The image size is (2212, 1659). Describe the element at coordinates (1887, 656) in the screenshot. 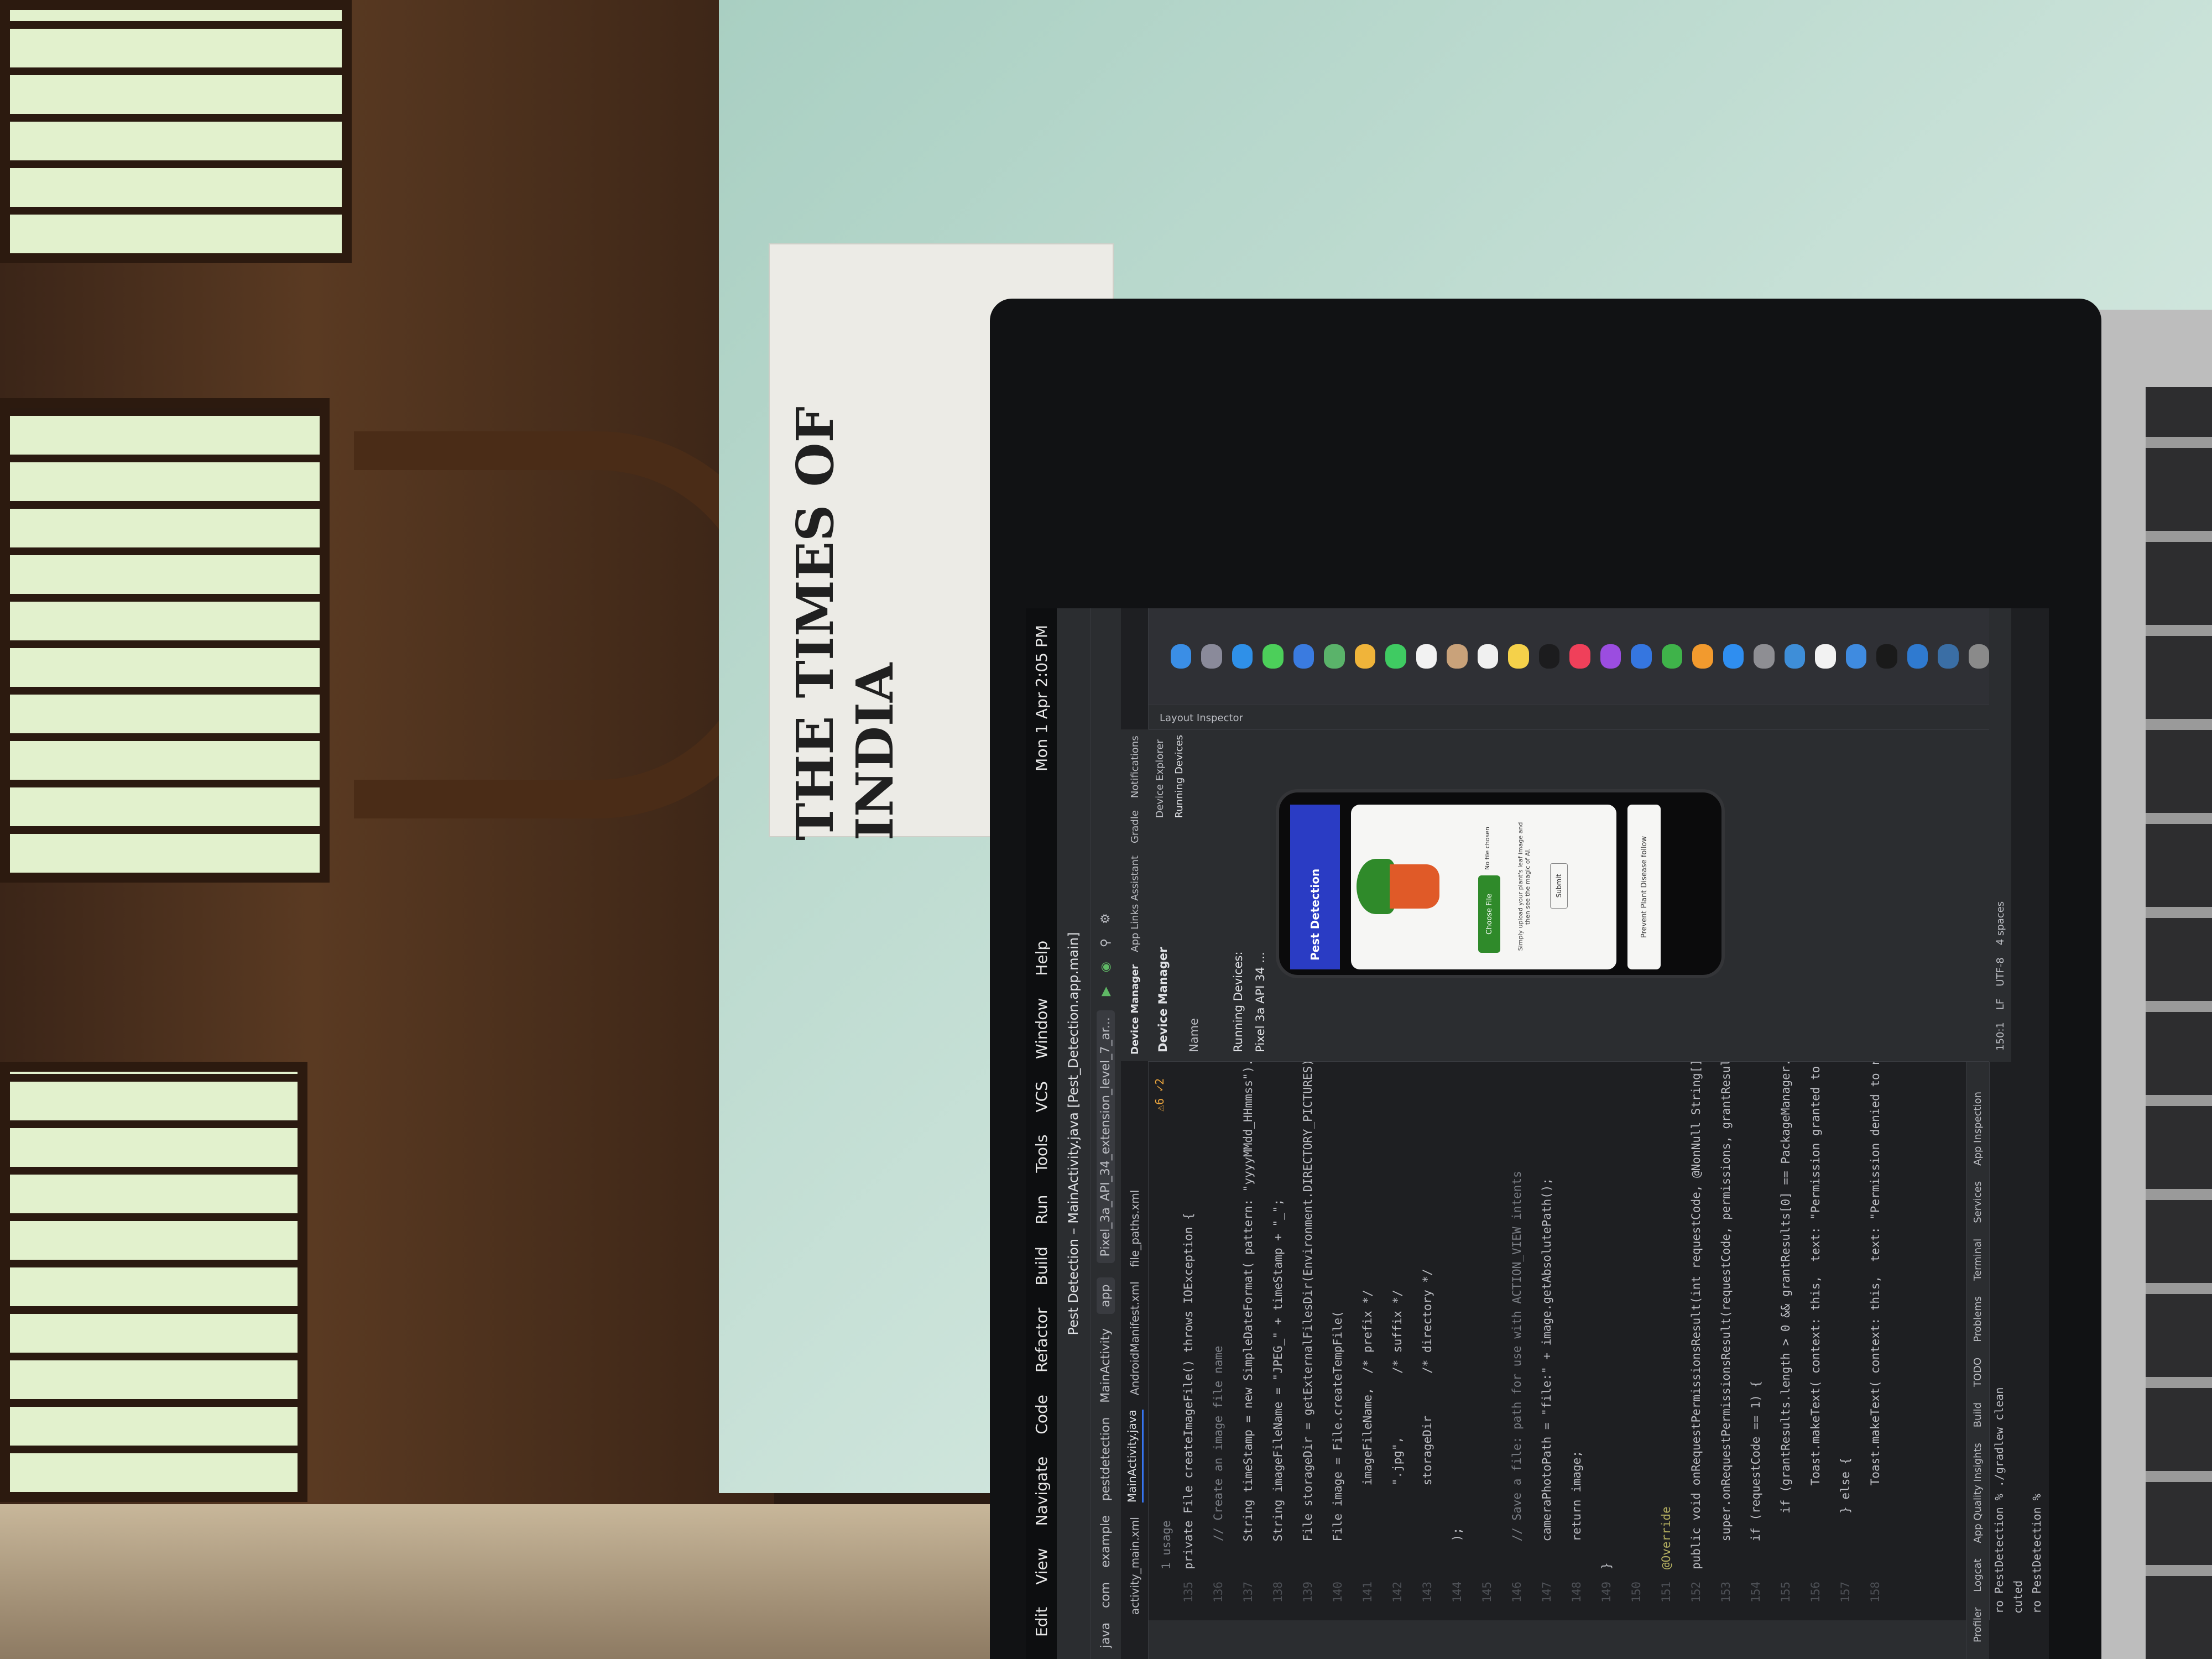

I see `terminal-icon` at that location.